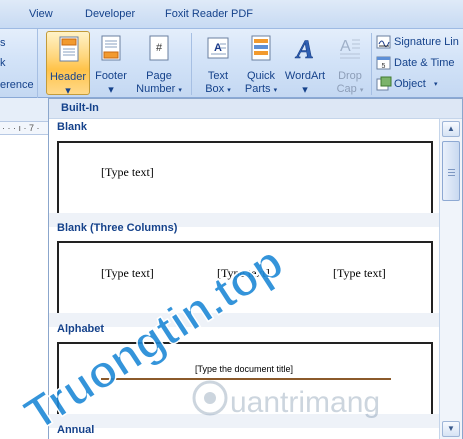 The height and width of the screenshot is (439, 463). I want to click on wordart-button: A WordArt ▾, so click(305, 63).